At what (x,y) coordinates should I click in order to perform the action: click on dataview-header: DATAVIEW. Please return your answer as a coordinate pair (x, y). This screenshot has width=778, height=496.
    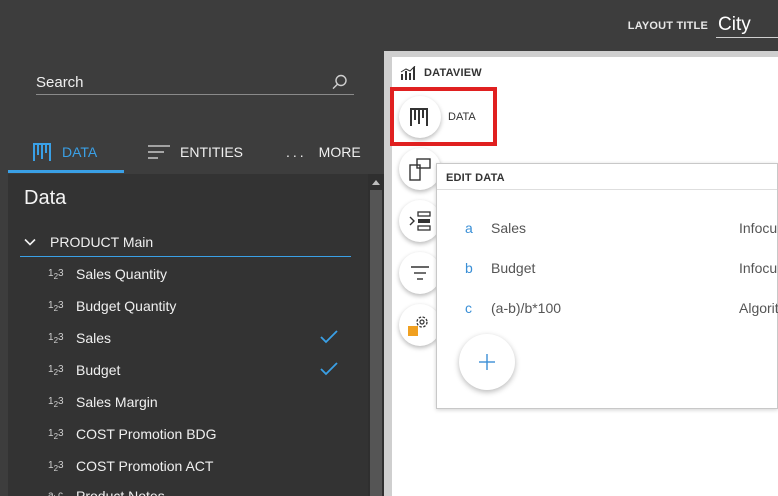
    Looking at the image, I should click on (441, 73).